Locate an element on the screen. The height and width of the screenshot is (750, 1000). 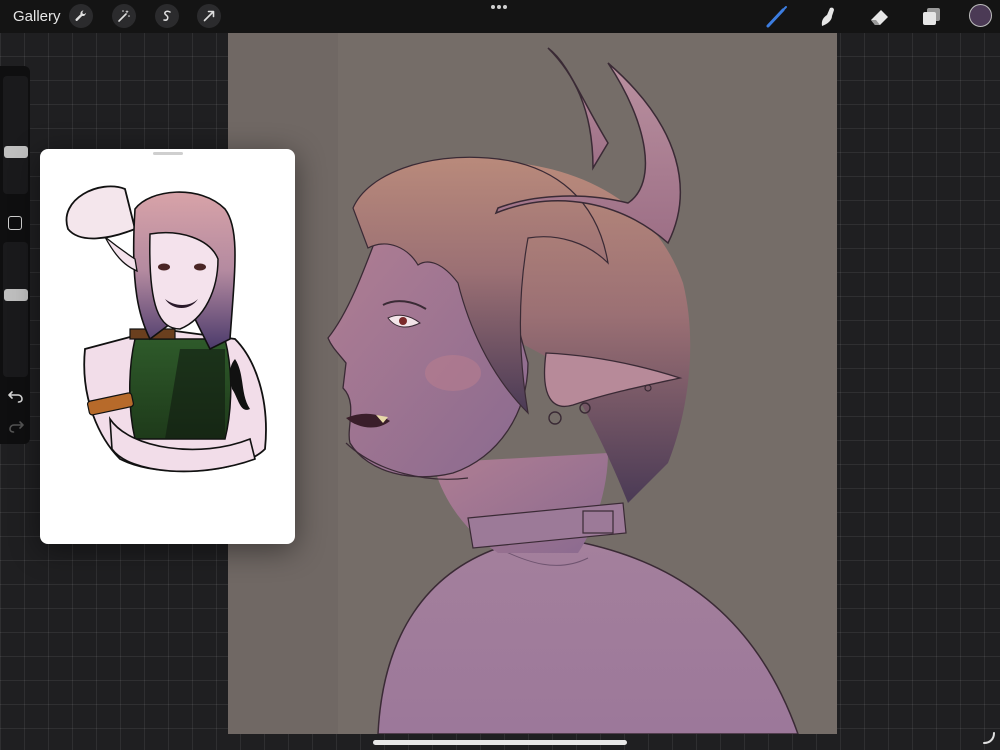
magic-wand-icon is located at coordinates (124, 16).